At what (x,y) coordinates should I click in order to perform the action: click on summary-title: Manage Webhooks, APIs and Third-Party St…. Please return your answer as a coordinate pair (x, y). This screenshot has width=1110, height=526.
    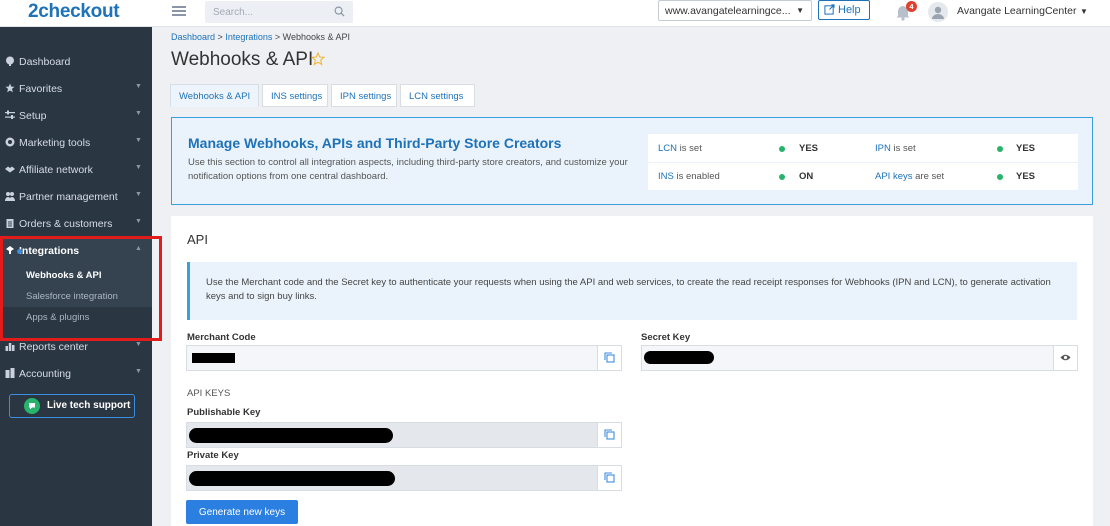
    Looking at the image, I should click on (375, 143).